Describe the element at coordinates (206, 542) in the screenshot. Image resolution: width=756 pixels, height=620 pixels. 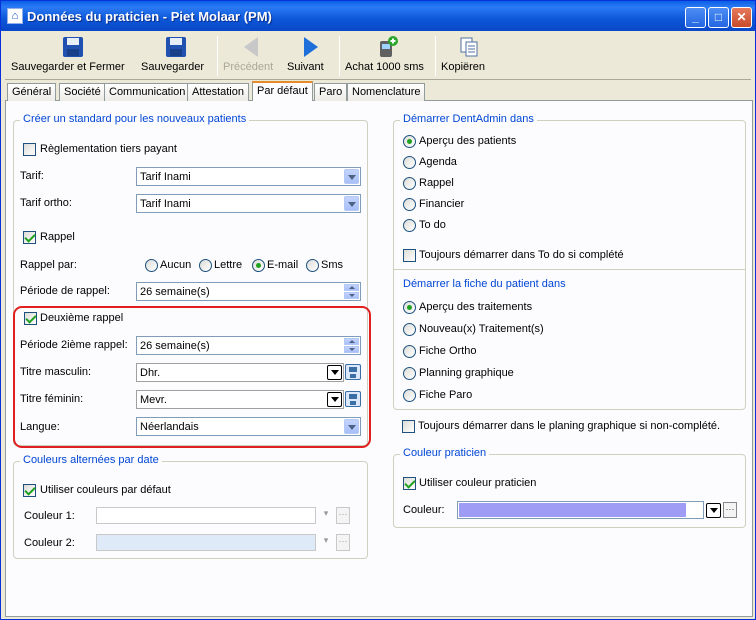
I see `couleur2-field` at that location.